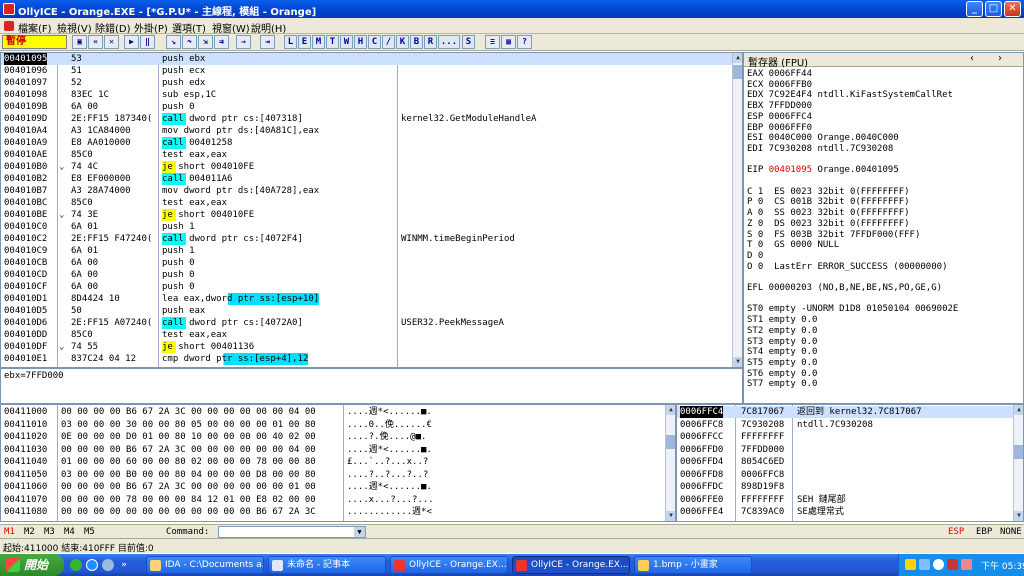 This screenshot has width=1024, height=576. What do you see at coordinates (1000, 58) in the screenshot?
I see `registers-next-icon: ›` at bounding box center [1000, 58].